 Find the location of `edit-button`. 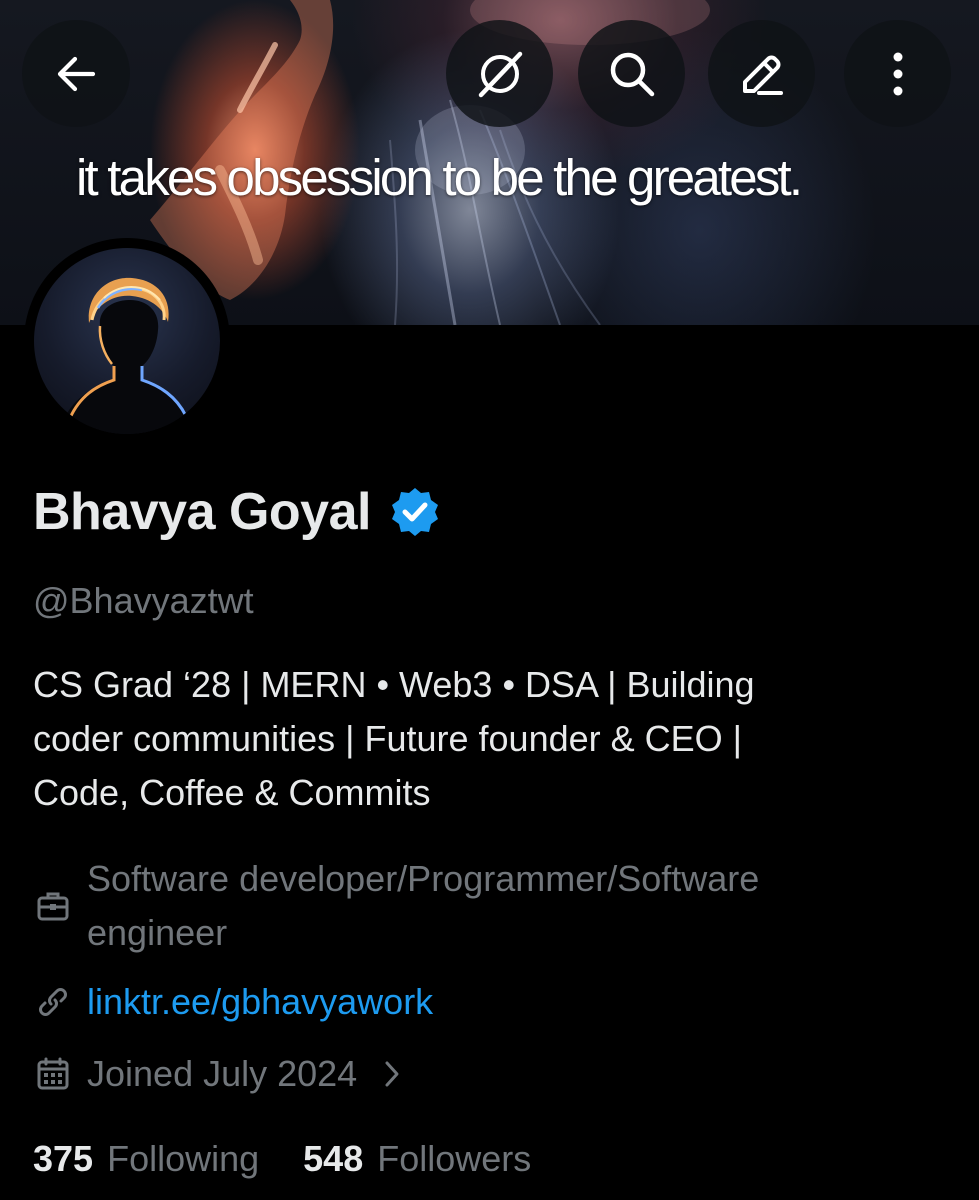

edit-button is located at coordinates (761, 73).